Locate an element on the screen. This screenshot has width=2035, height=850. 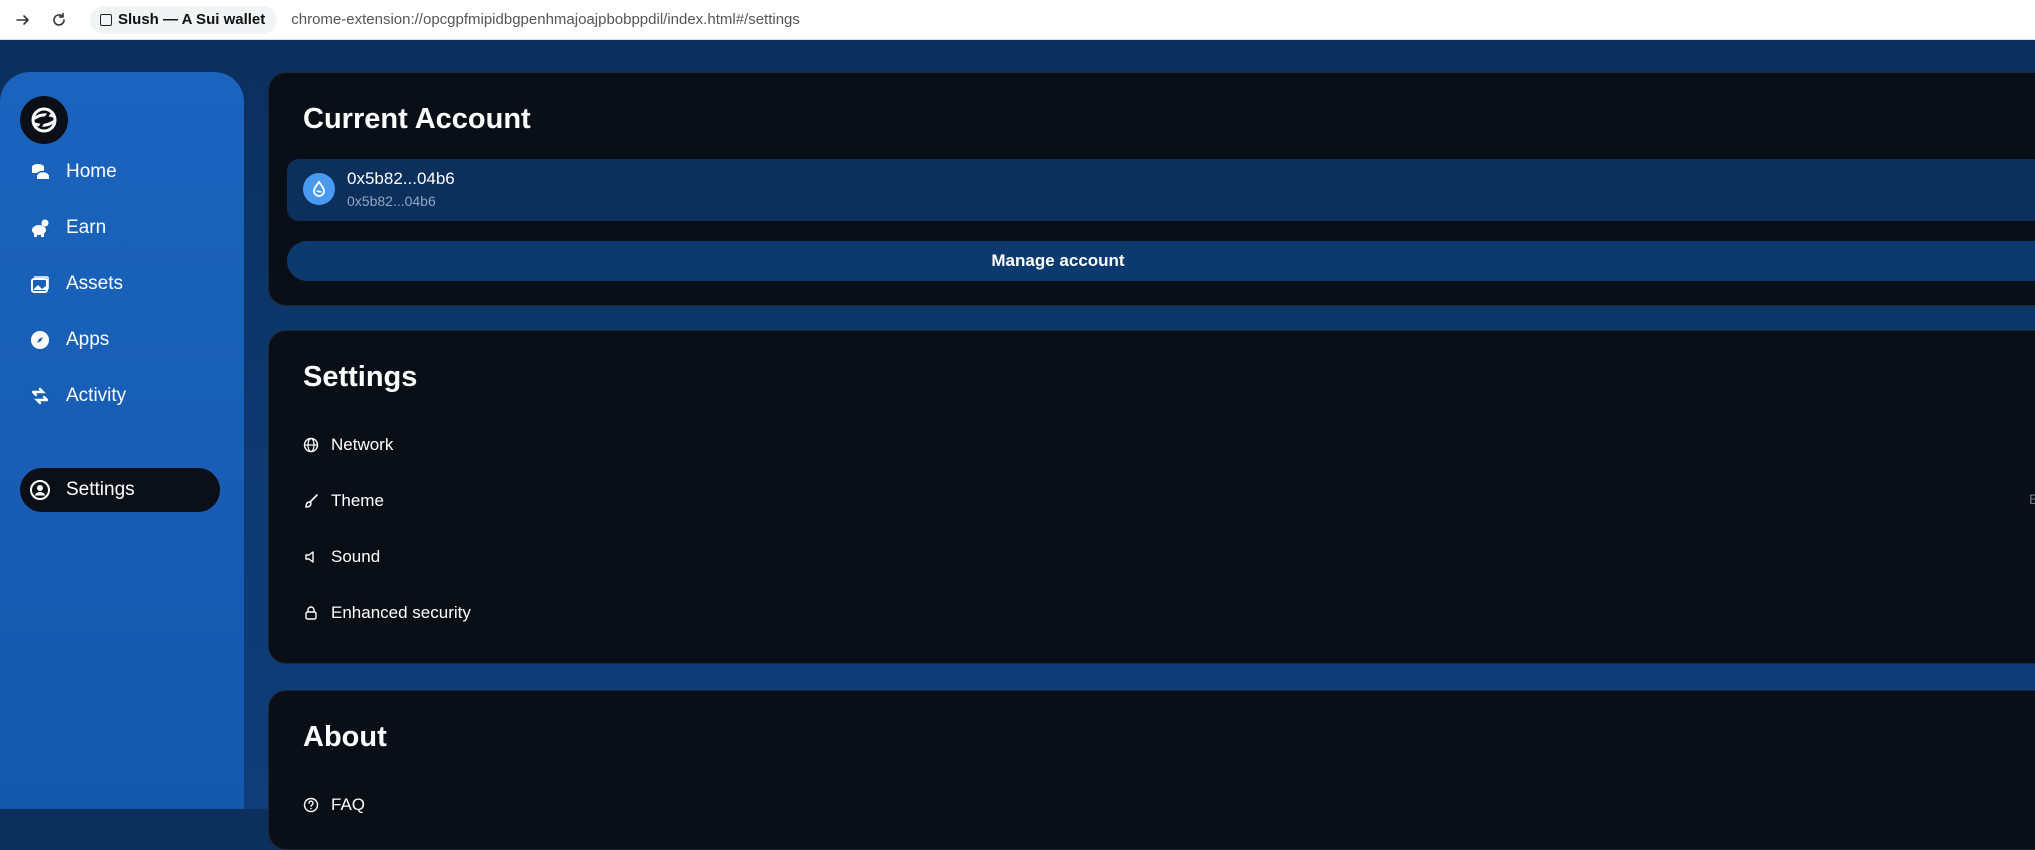
user-circle-icon is located at coordinates (40, 490).